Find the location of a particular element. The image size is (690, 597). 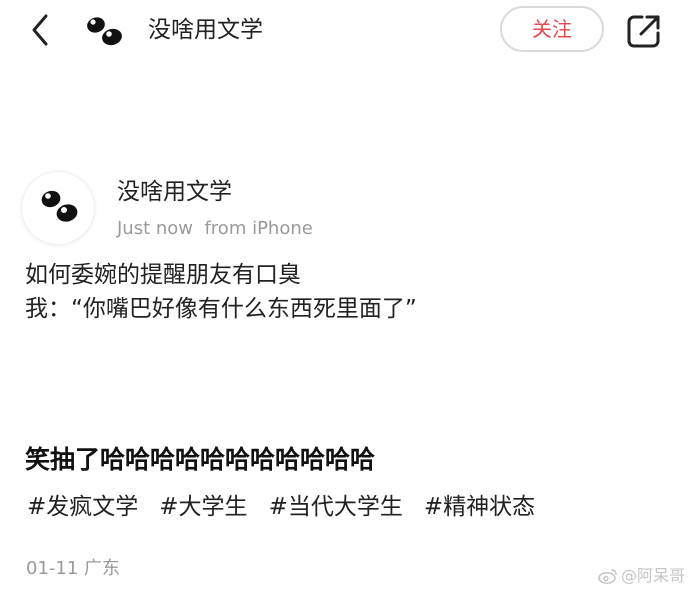

post-body-line: 如何委婉的提醒朋友有口臭 is located at coordinates (163, 275).